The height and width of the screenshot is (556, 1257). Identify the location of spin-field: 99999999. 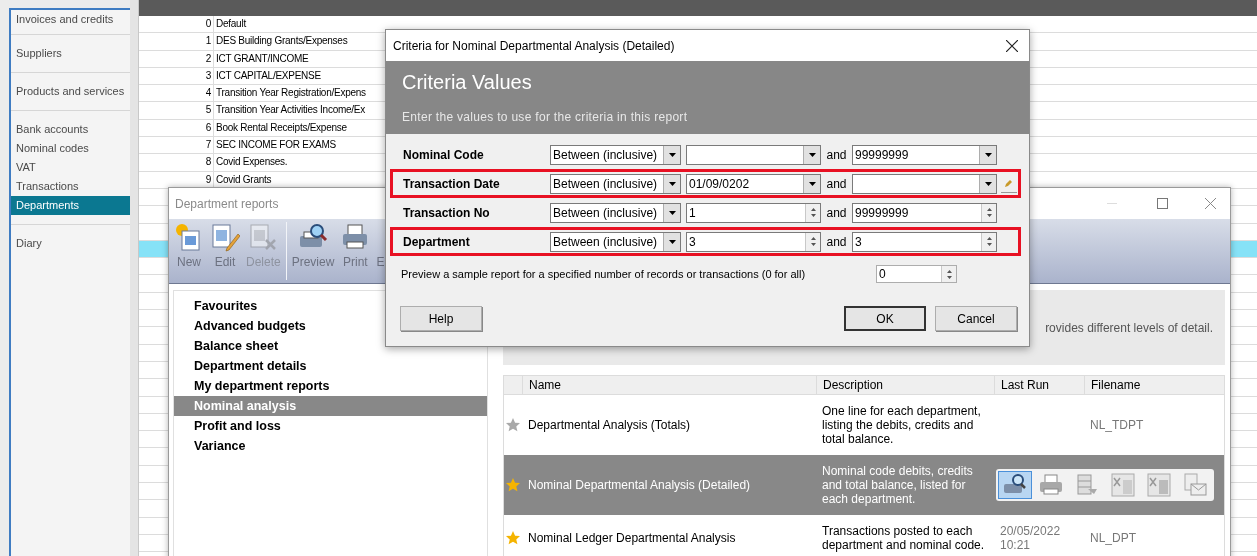
(924, 212).